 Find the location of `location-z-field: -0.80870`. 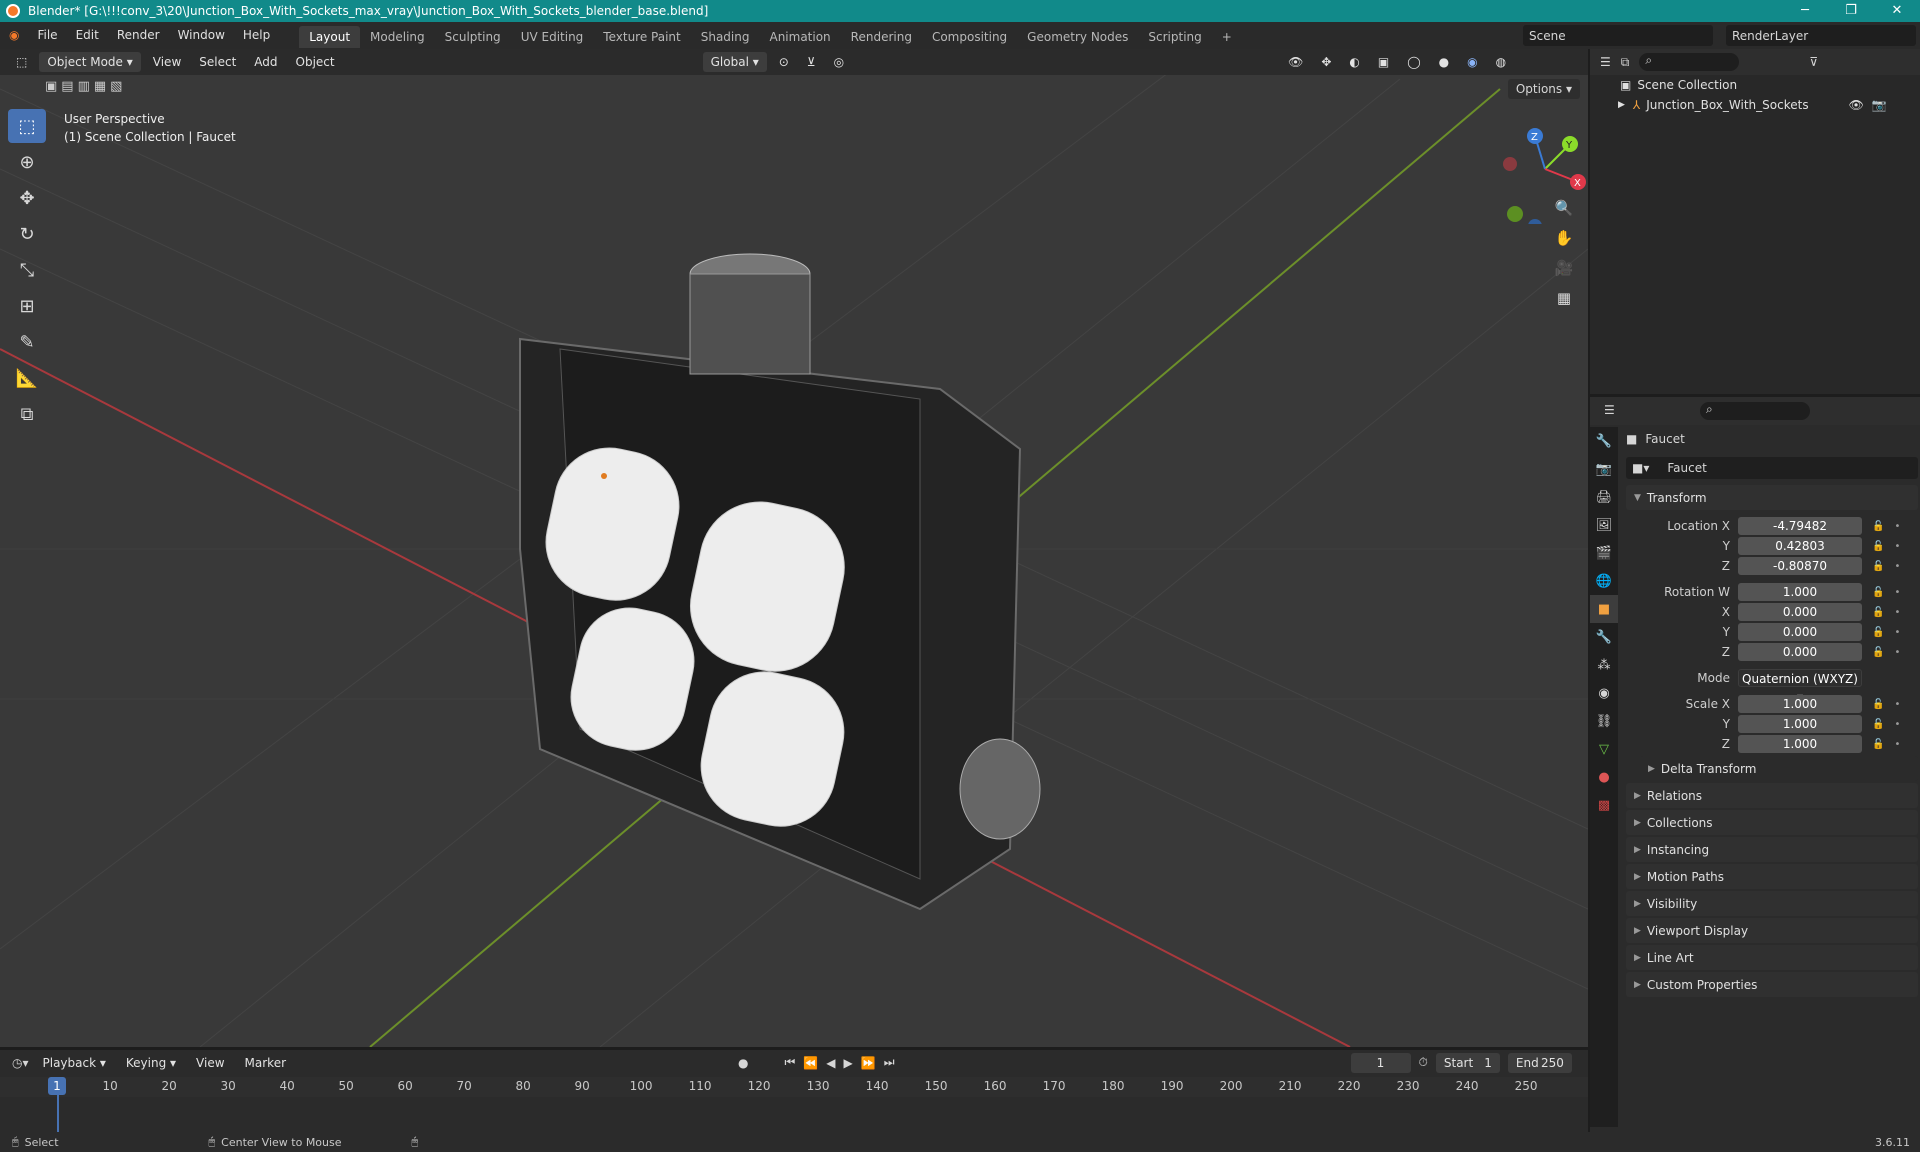

location-z-field: -0.80870 is located at coordinates (1800, 566).